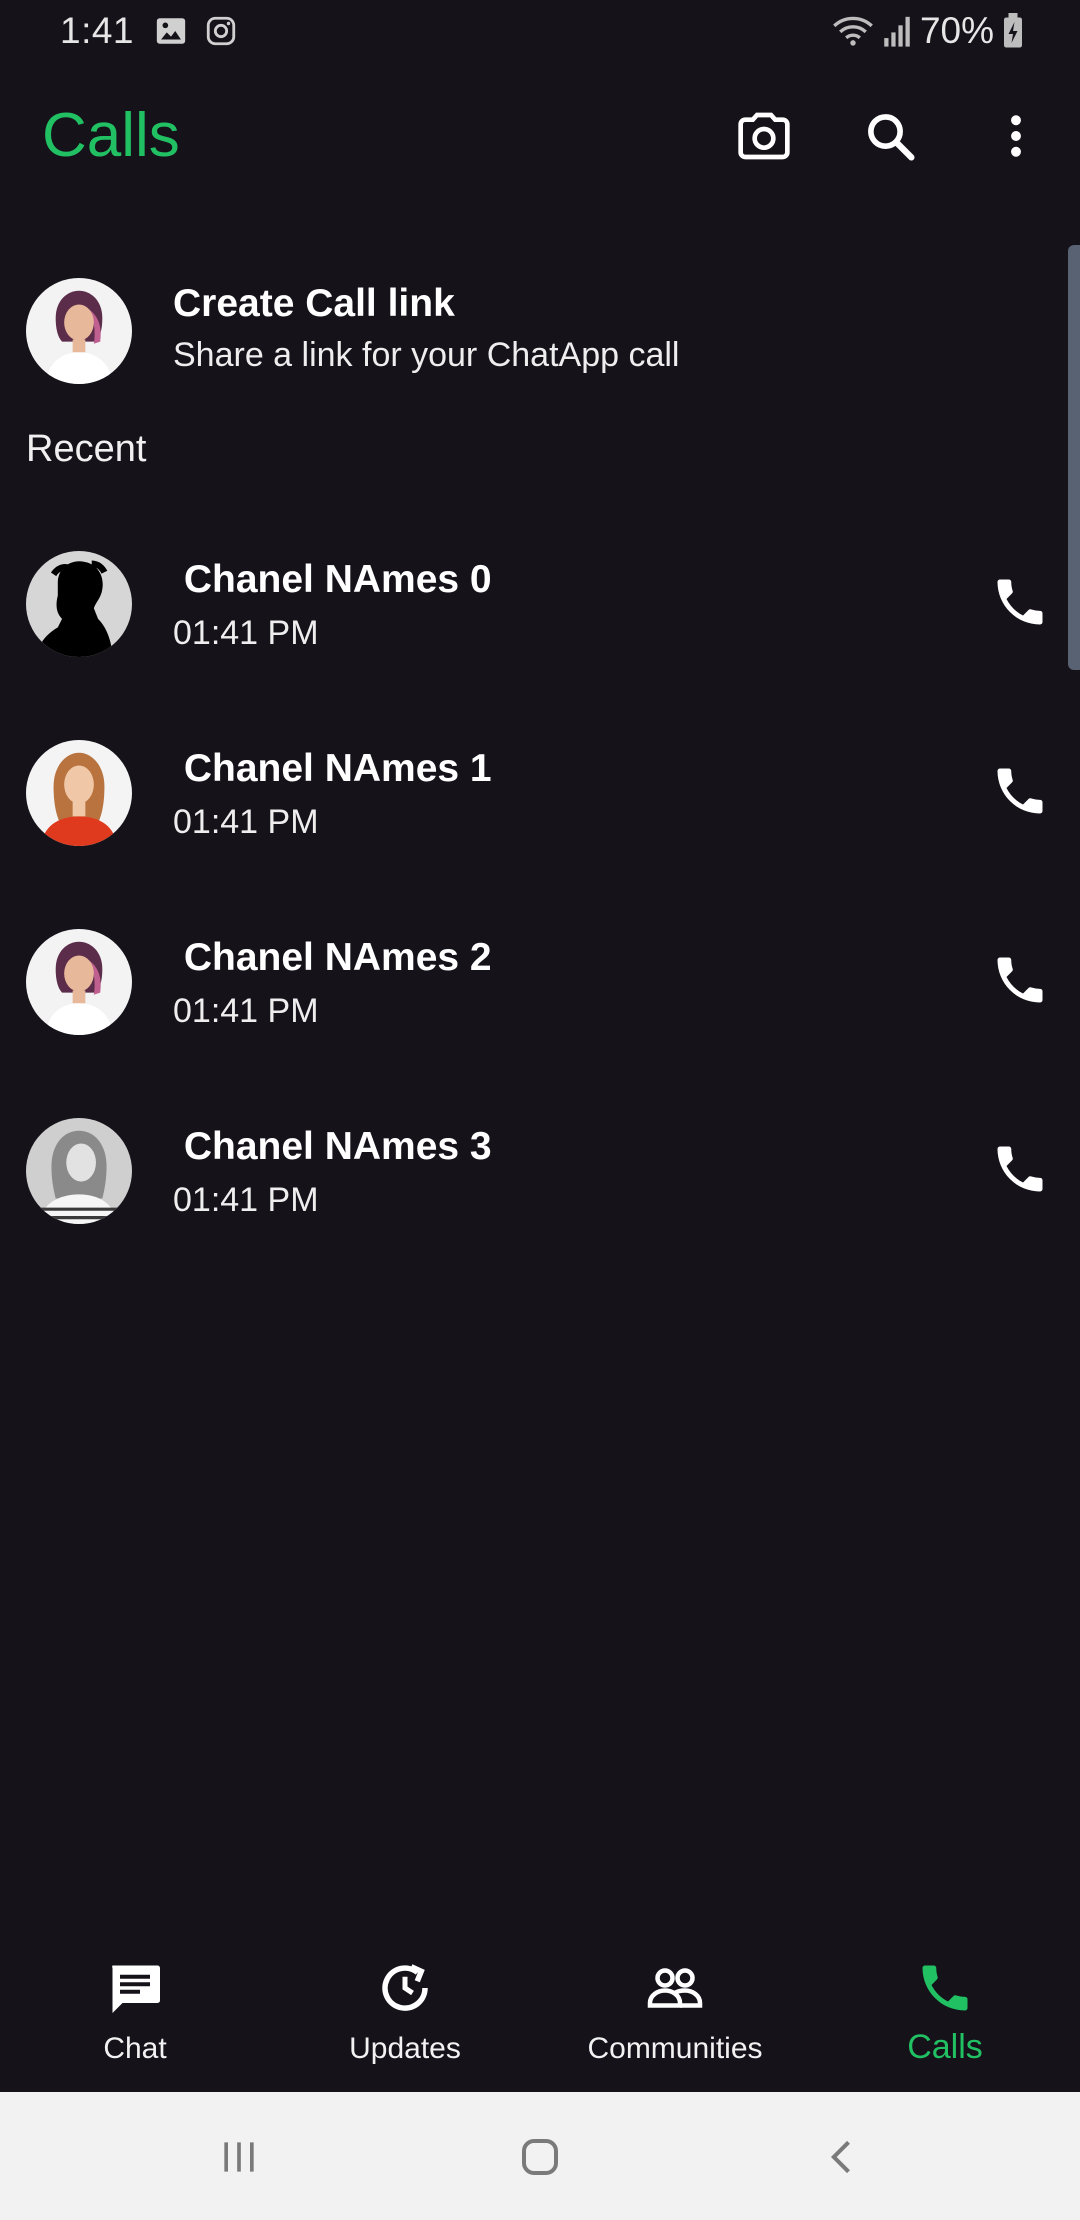  What do you see at coordinates (540, 986) in the screenshot?
I see `call-row: Chanel NAmes 2 01:41 PM` at bounding box center [540, 986].